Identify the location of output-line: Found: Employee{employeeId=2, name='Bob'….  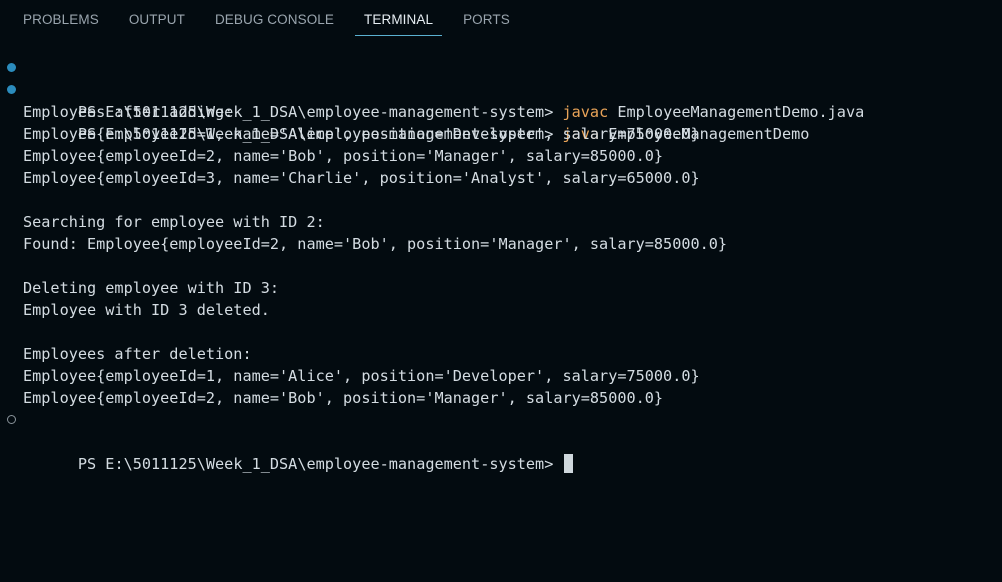
(375, 244).